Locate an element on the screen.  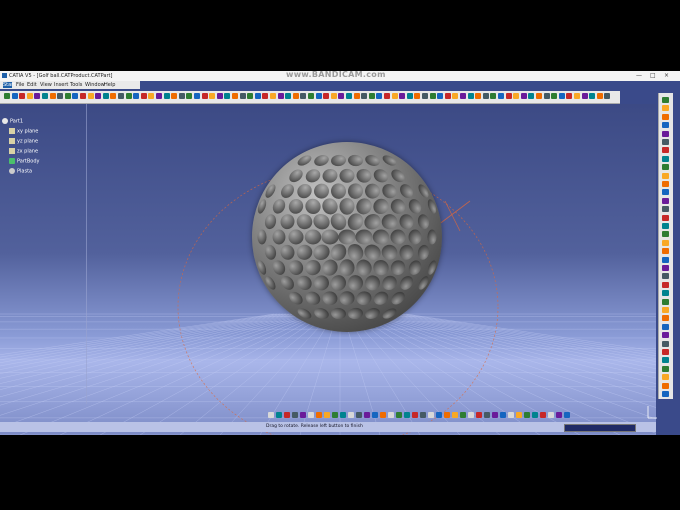
golf-ball-model is located at coordinates (347, 237).